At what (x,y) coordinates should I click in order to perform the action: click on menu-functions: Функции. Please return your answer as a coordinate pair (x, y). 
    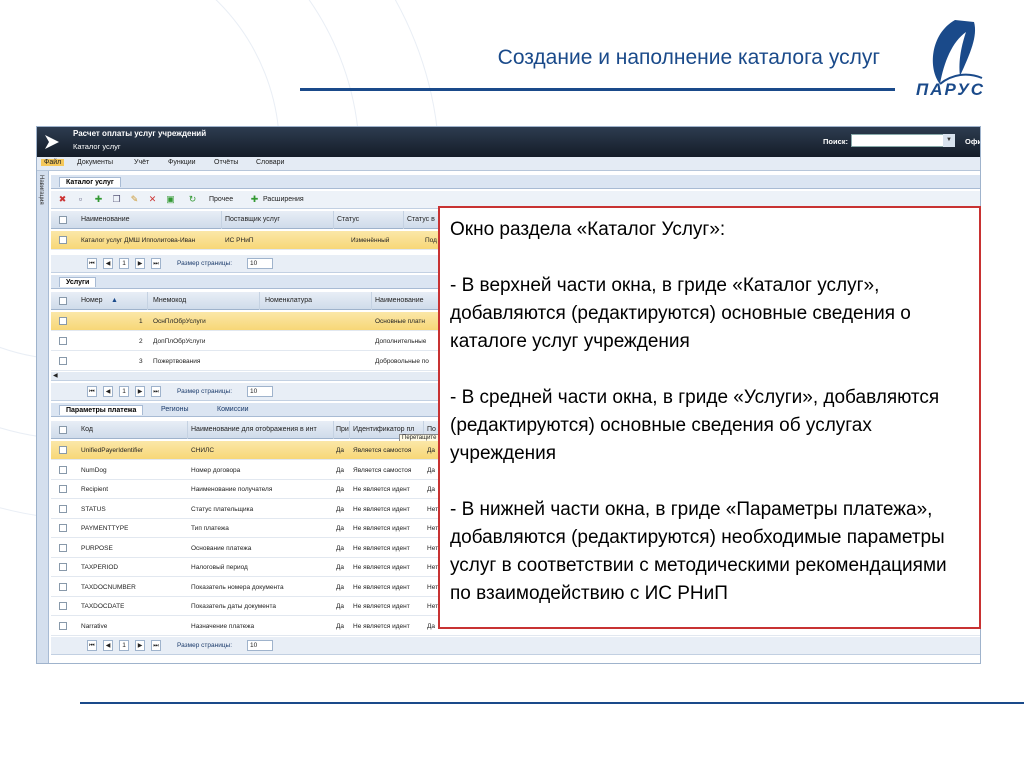
    Looking at the image, I should click on (182, 162).